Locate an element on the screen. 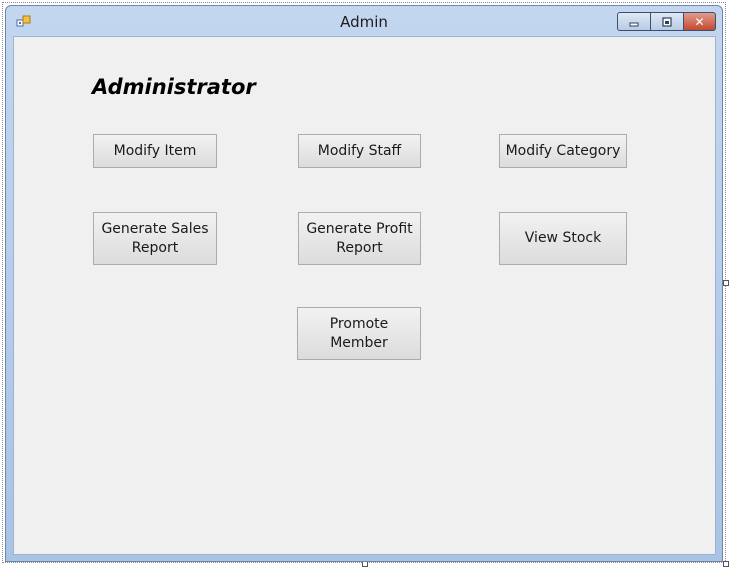 The width and height of the screenshot is (730, 567). resize-handle-right is located at coordinates (726, 283).